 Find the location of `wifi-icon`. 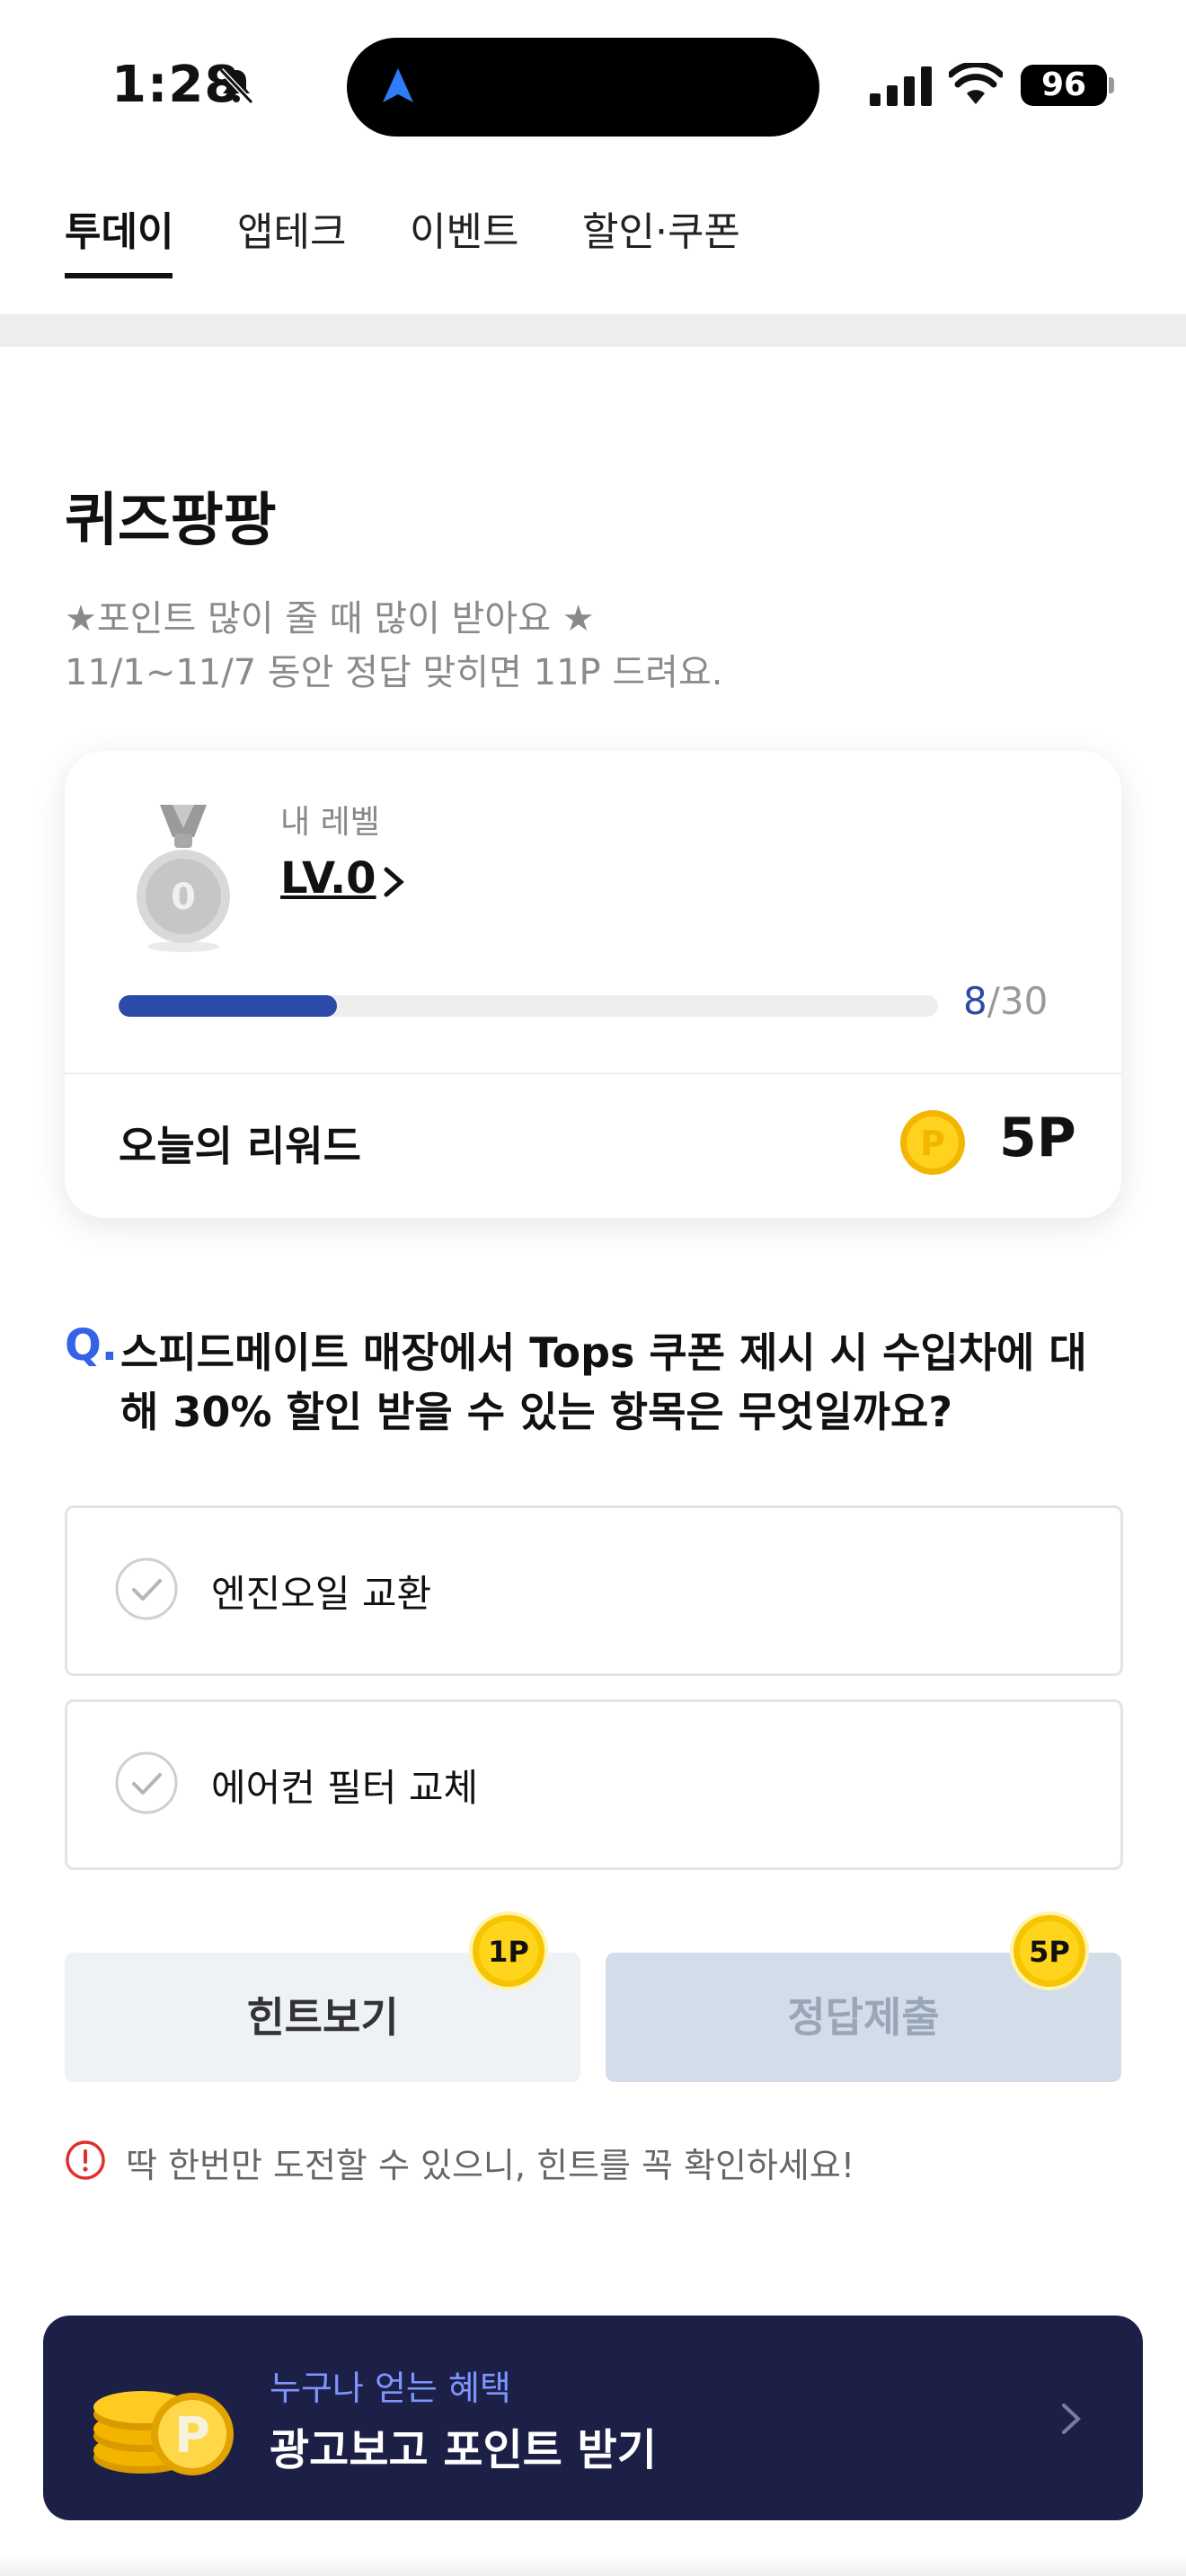

wifi-icon is located at coordinates (976, 83).